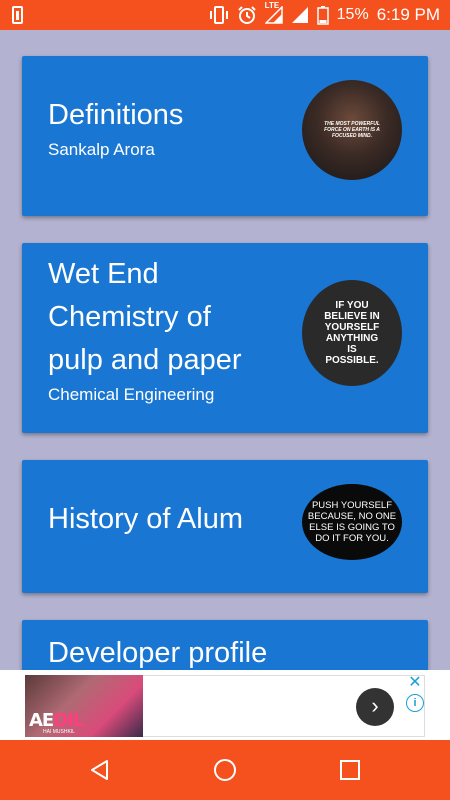  I want to click on recents-button, so click(350, 770).